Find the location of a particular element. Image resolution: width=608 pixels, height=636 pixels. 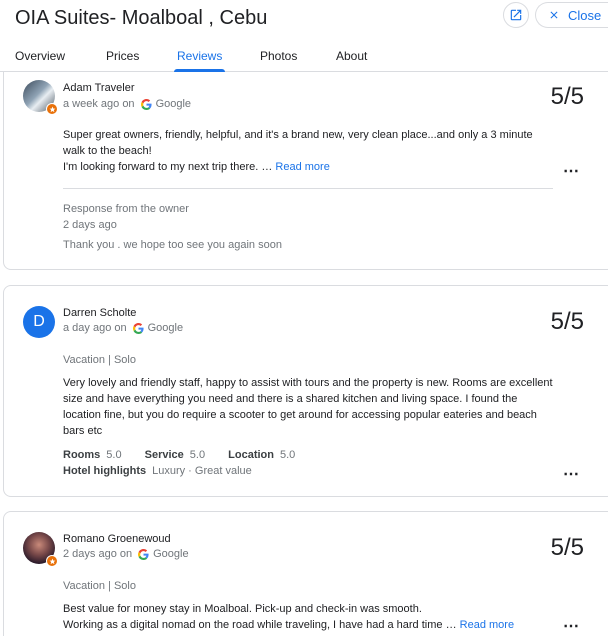

review-time: a day ago on is located at coordinates (95, 328).